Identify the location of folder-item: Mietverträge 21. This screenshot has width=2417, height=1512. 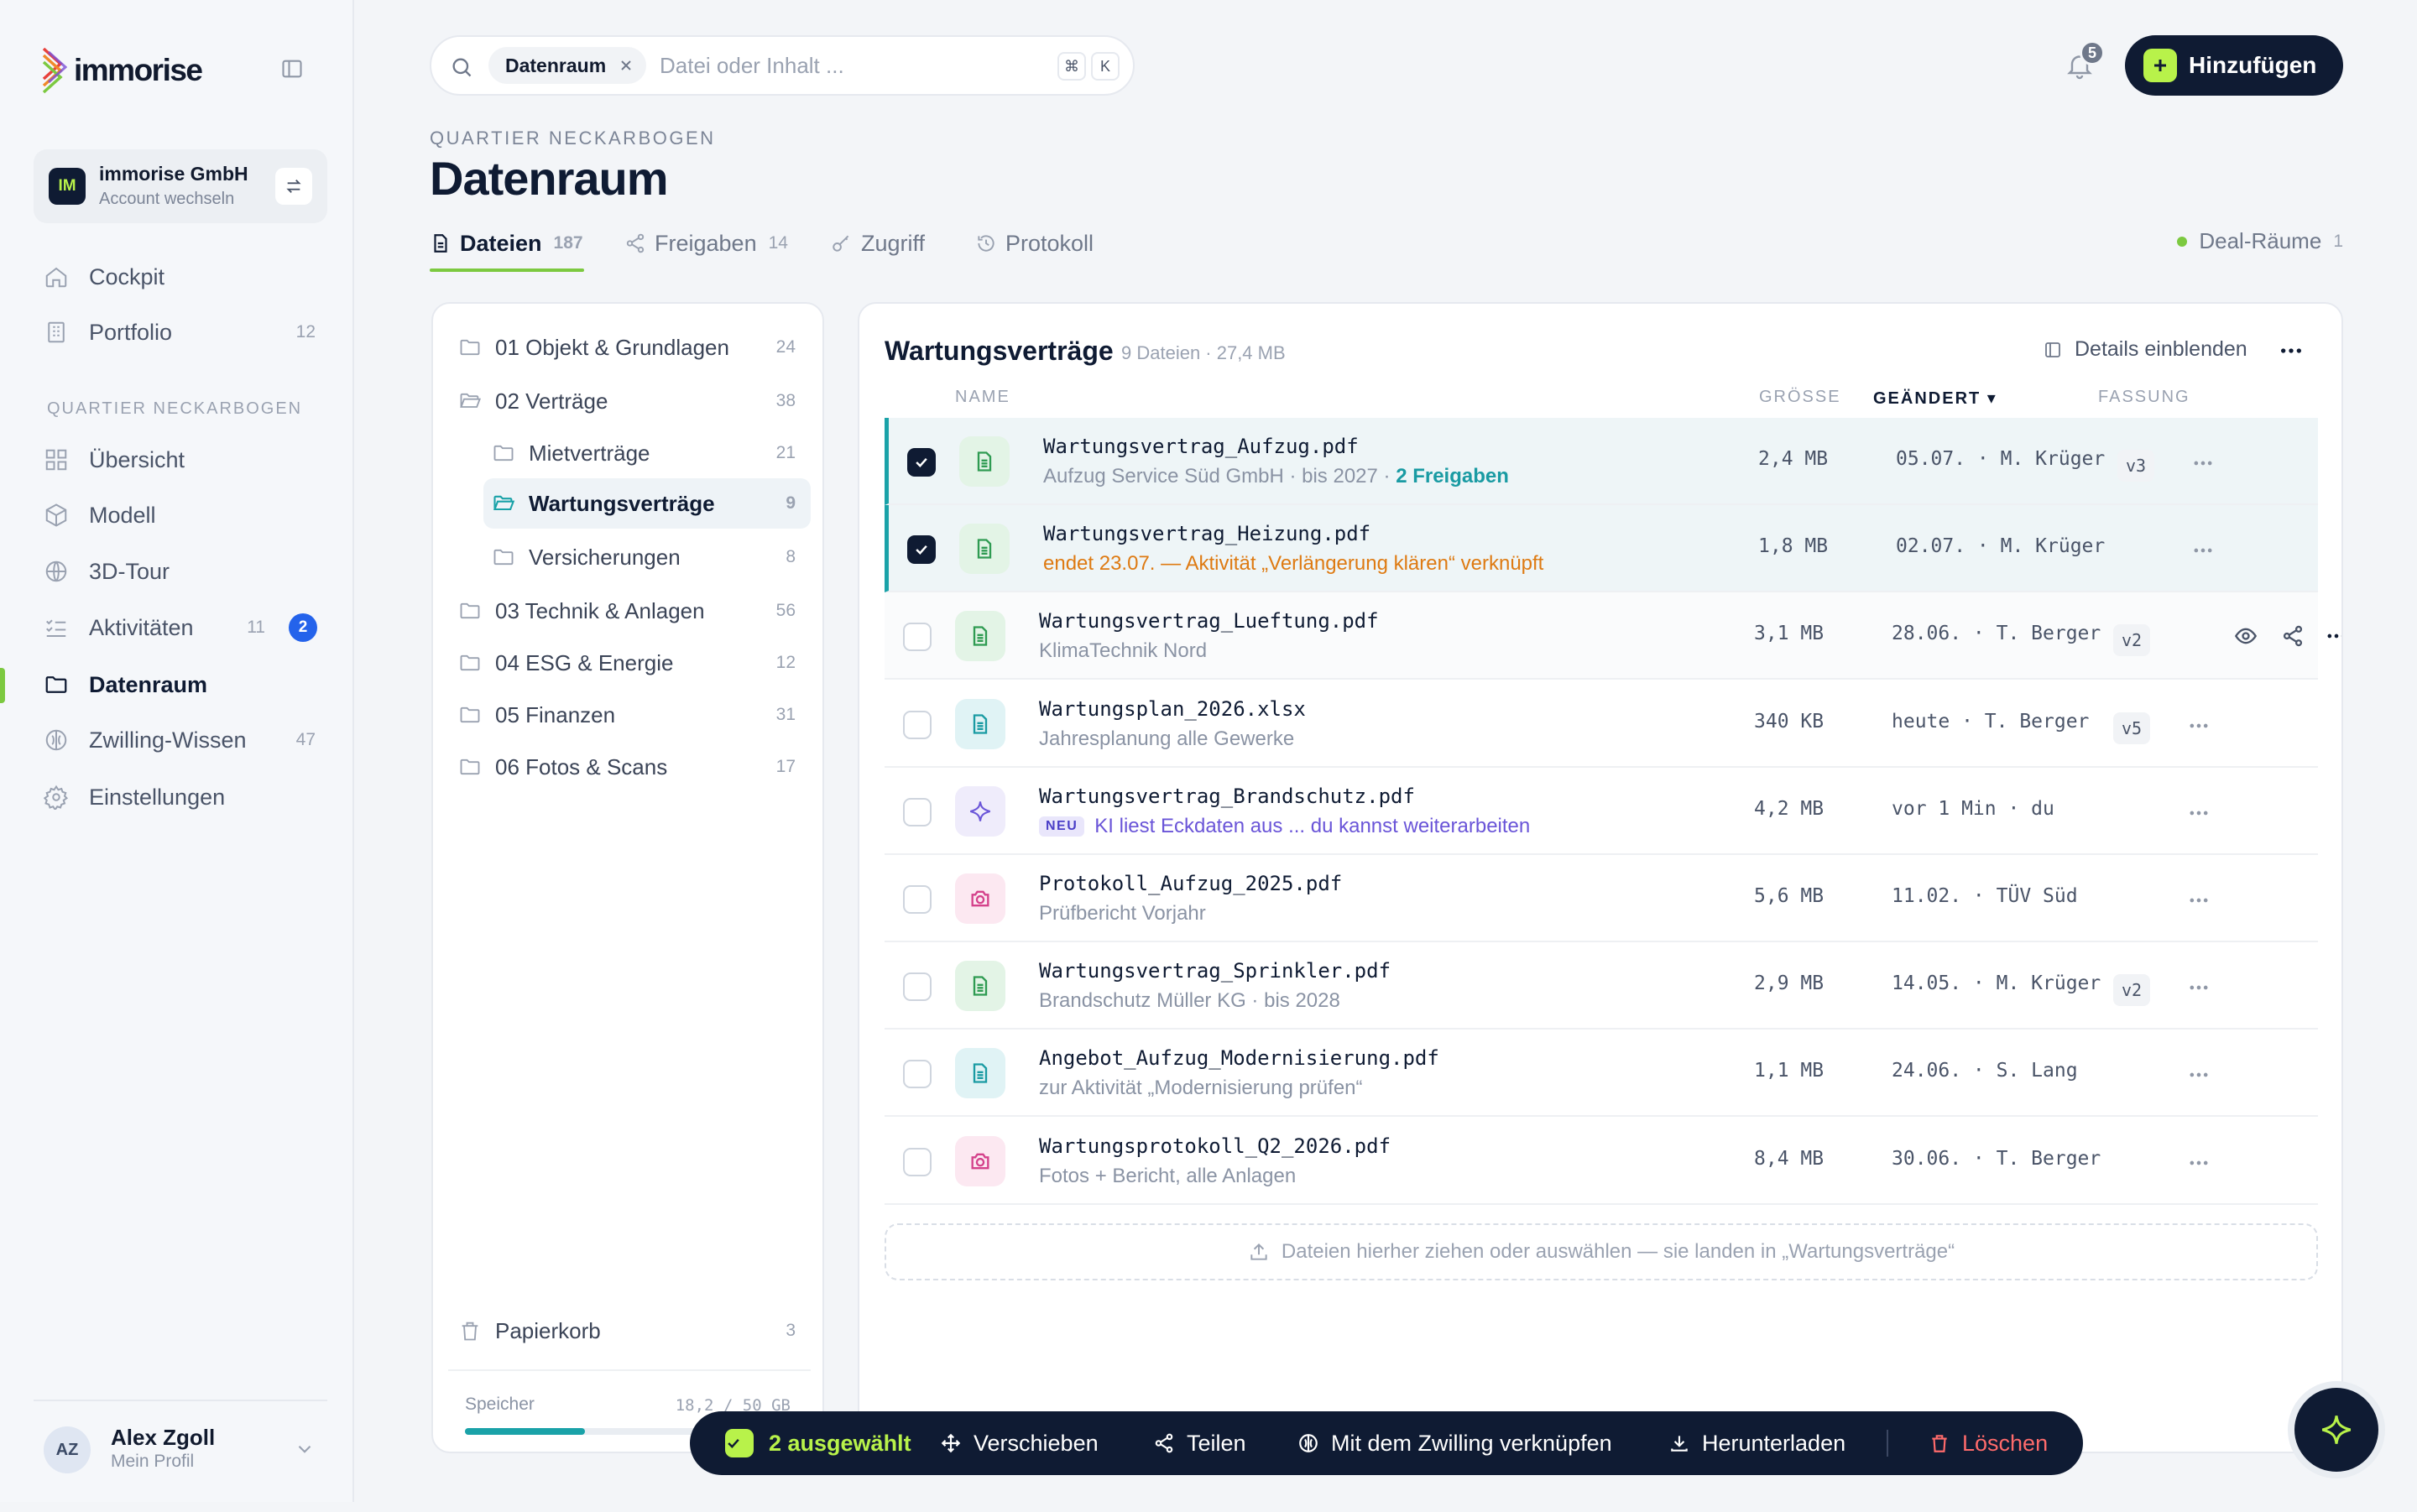
(651, 453).